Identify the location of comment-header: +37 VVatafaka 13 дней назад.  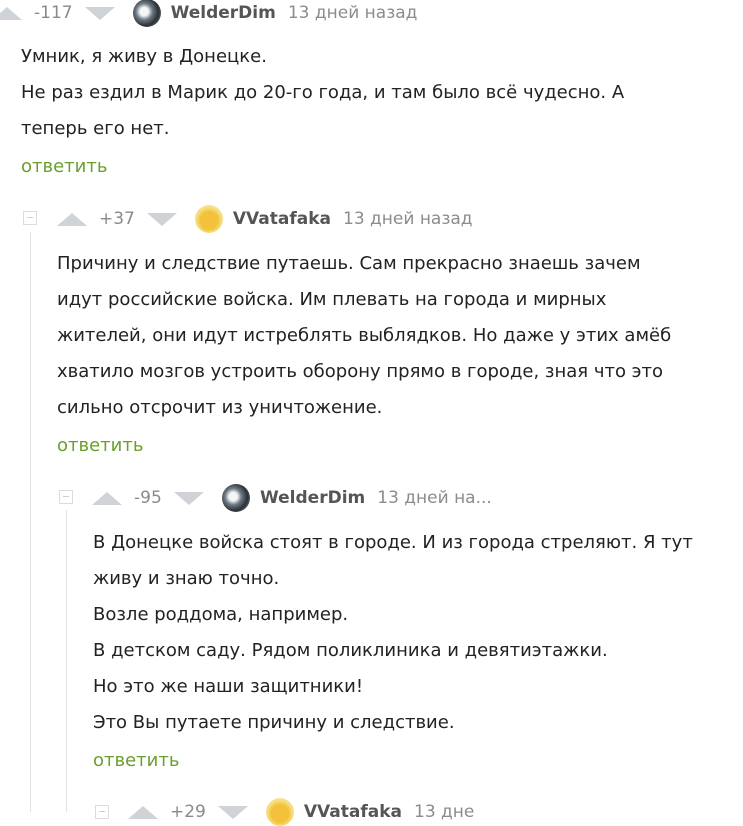
(265, 219).